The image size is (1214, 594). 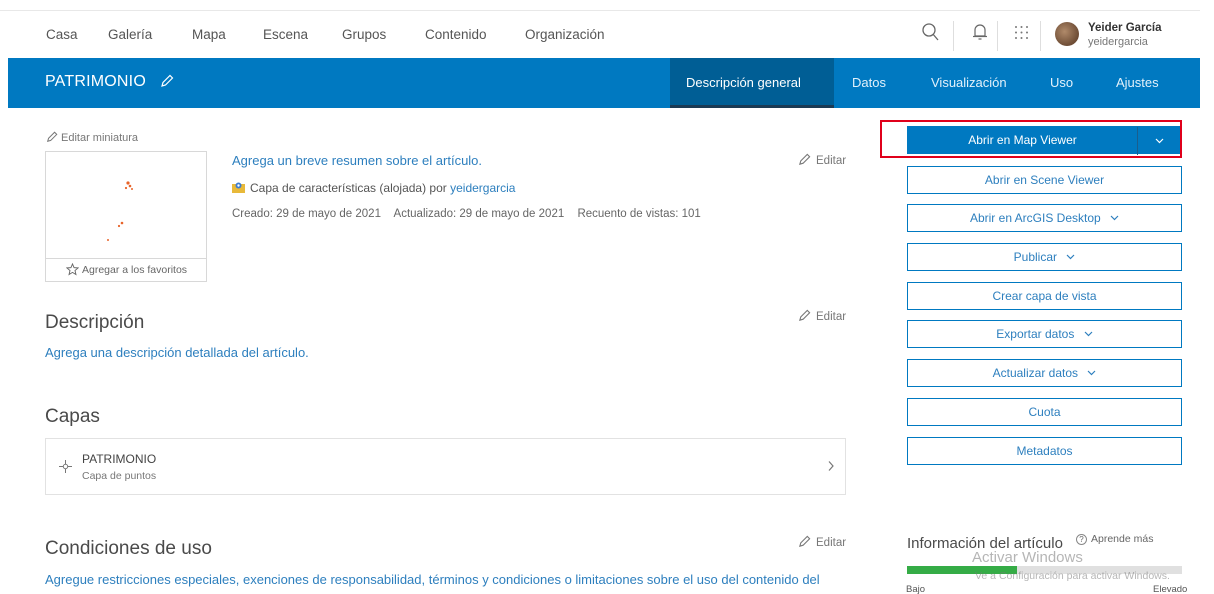 I want to click on tab-data: Datos, so click(x=869, y=82).